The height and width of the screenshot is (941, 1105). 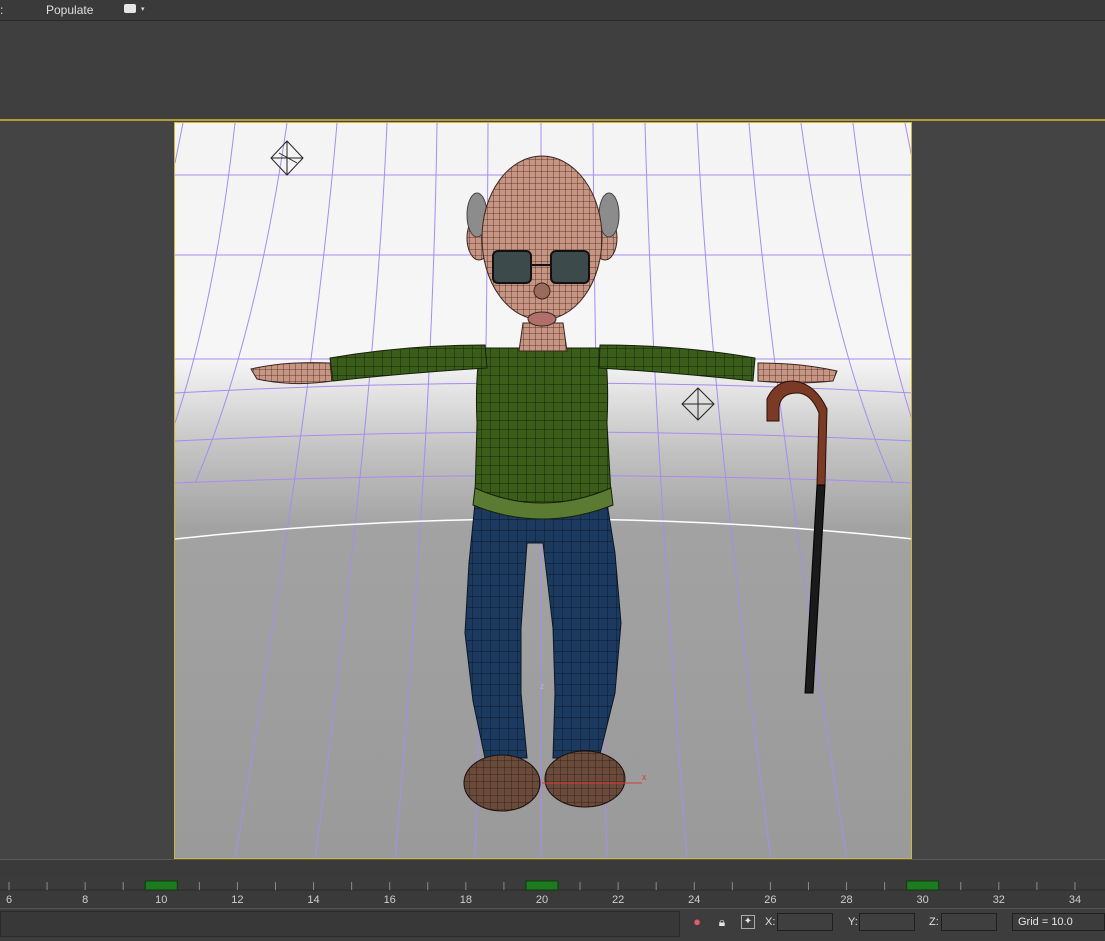 I want to click on trackbar-tick-labels: 6 8 10 12 14 16 18 20 22 24 26 28 30 32 34, so click(x=543, y=900).